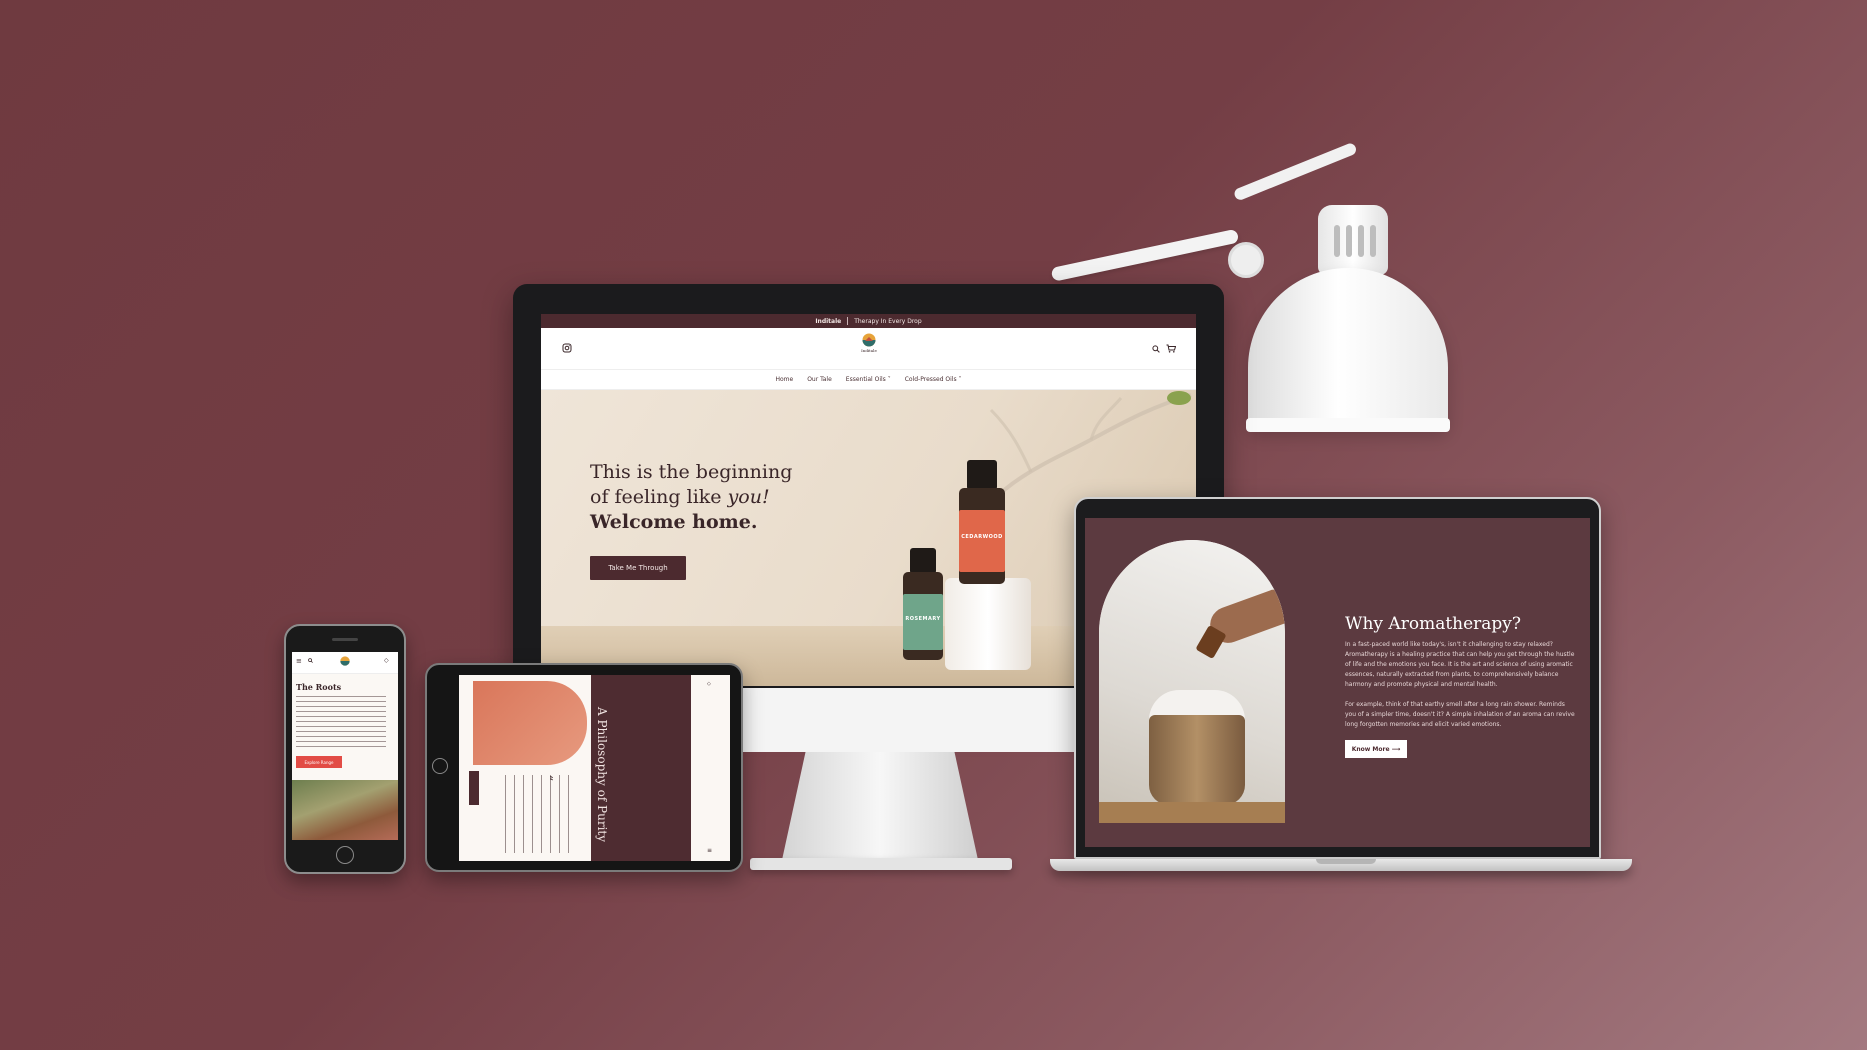  What do you see at coordinates (748, 497) in the screenshot?
I see `hero-line-2-emphasis: you!` at bounding box center [748, 497].